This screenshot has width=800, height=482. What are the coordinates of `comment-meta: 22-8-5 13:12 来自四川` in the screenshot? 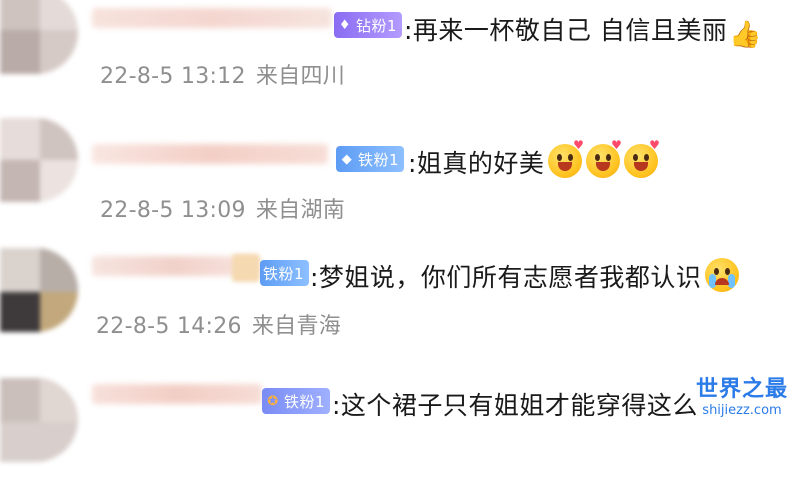 It's located at (222, 74).